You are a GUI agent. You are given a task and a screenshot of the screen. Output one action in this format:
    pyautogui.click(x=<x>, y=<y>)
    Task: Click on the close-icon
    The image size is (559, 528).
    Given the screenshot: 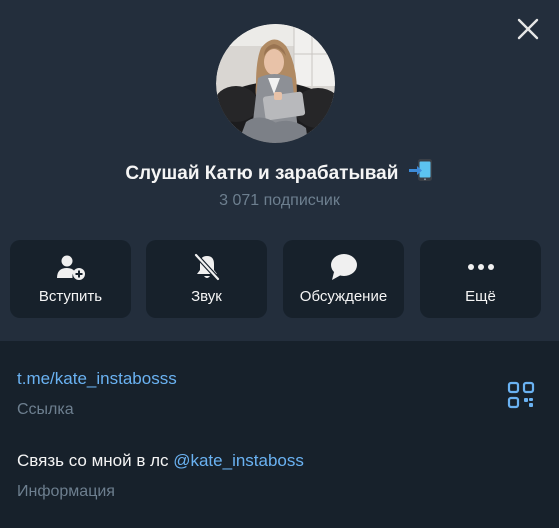 What is the action you would take?
    pyautogui.click(x=528, y=29)
    